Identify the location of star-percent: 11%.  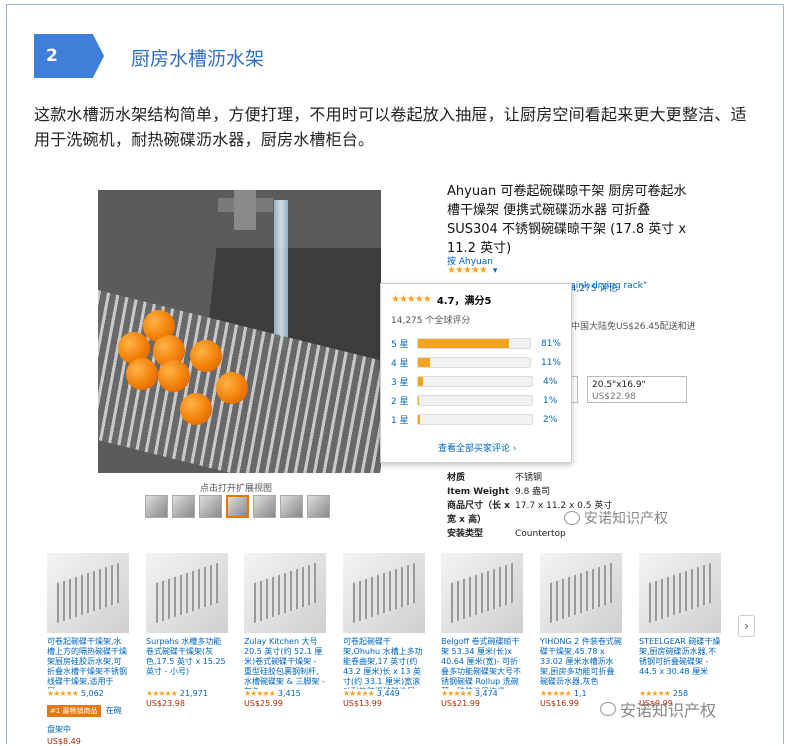
(551, 363).